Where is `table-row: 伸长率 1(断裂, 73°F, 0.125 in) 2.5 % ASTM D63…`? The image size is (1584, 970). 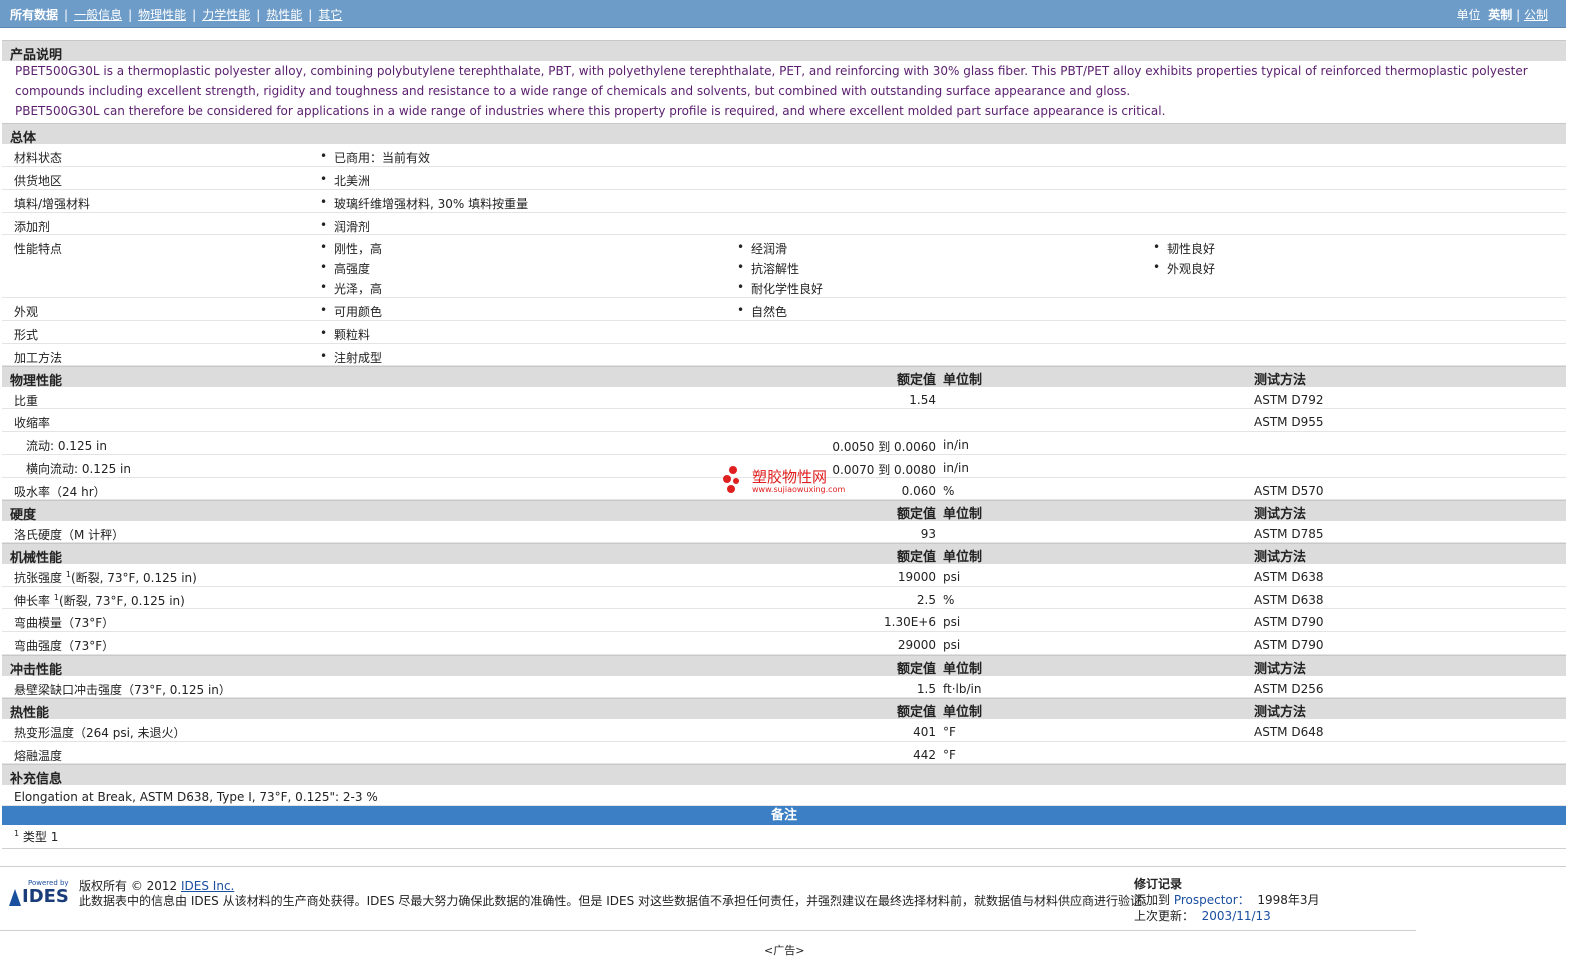
table-row: 伸长率 1(断裂, 73°F, 0.125 in) 2.5 % ASTM D63… is located at coordinates (784, 598).